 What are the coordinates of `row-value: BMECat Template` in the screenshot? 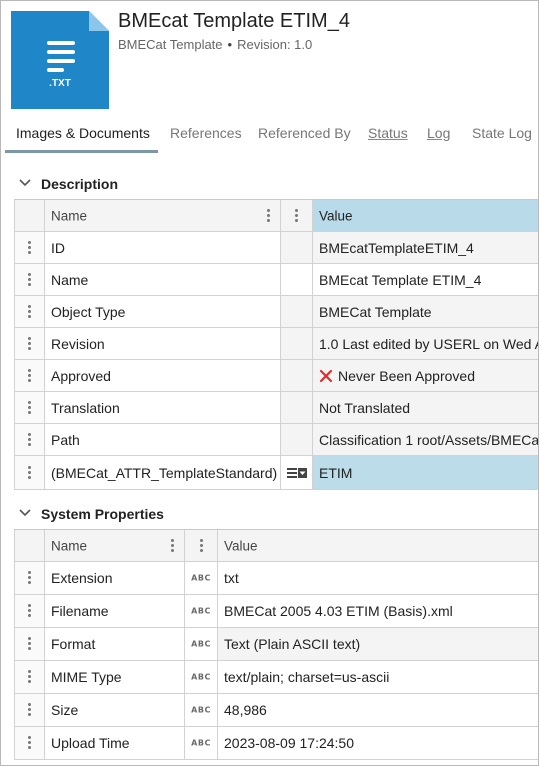 It's located at (375, 311).